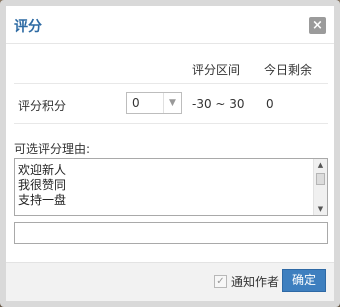 The width and height of the screenshot is (340, 307). What do you see at coordinates (216, 70) in the screenshot?
I see `range-header: 评分区间` at bounding box center [216, 70].